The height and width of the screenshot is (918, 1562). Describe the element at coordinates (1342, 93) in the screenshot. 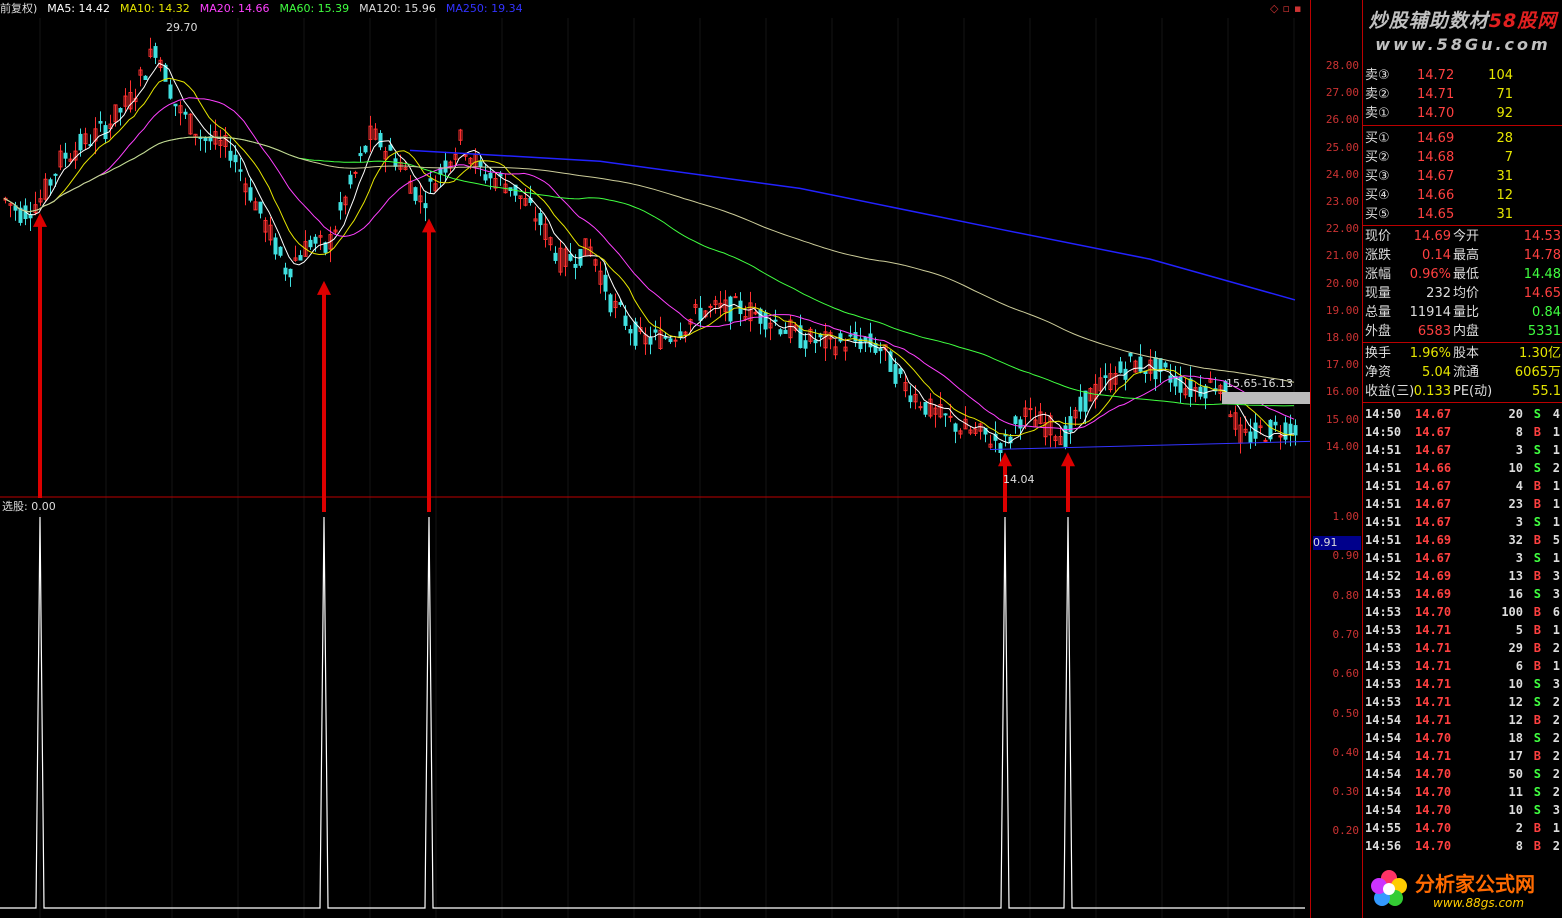

I see `price-tick: 27.00` at that location.